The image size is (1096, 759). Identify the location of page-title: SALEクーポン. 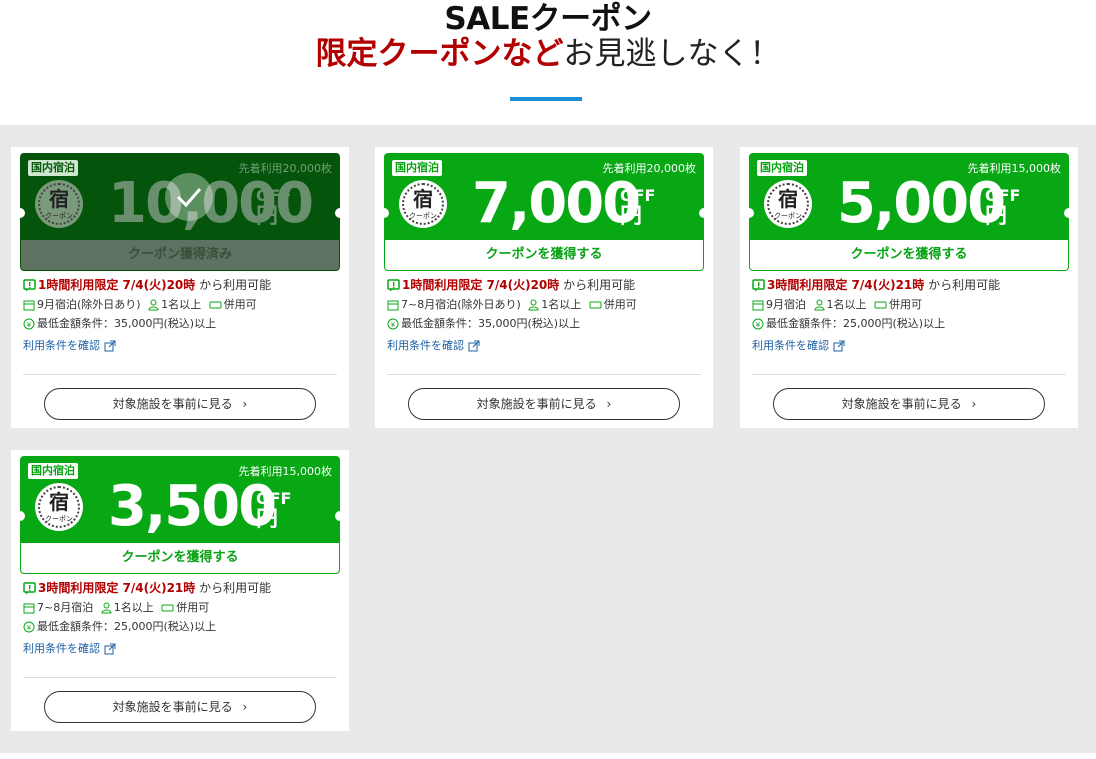
(548, 19).